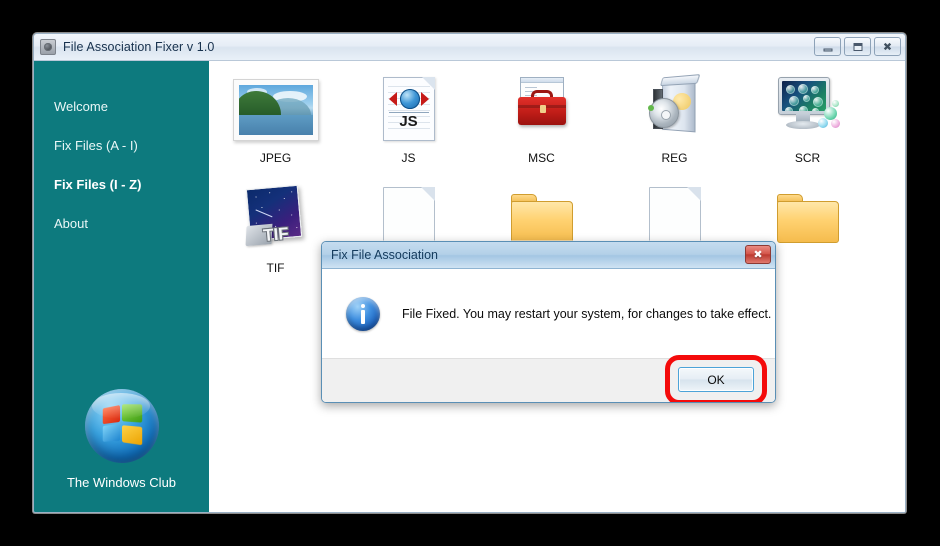  I want to click on file-type-msc: MSC, so click(541, 121).